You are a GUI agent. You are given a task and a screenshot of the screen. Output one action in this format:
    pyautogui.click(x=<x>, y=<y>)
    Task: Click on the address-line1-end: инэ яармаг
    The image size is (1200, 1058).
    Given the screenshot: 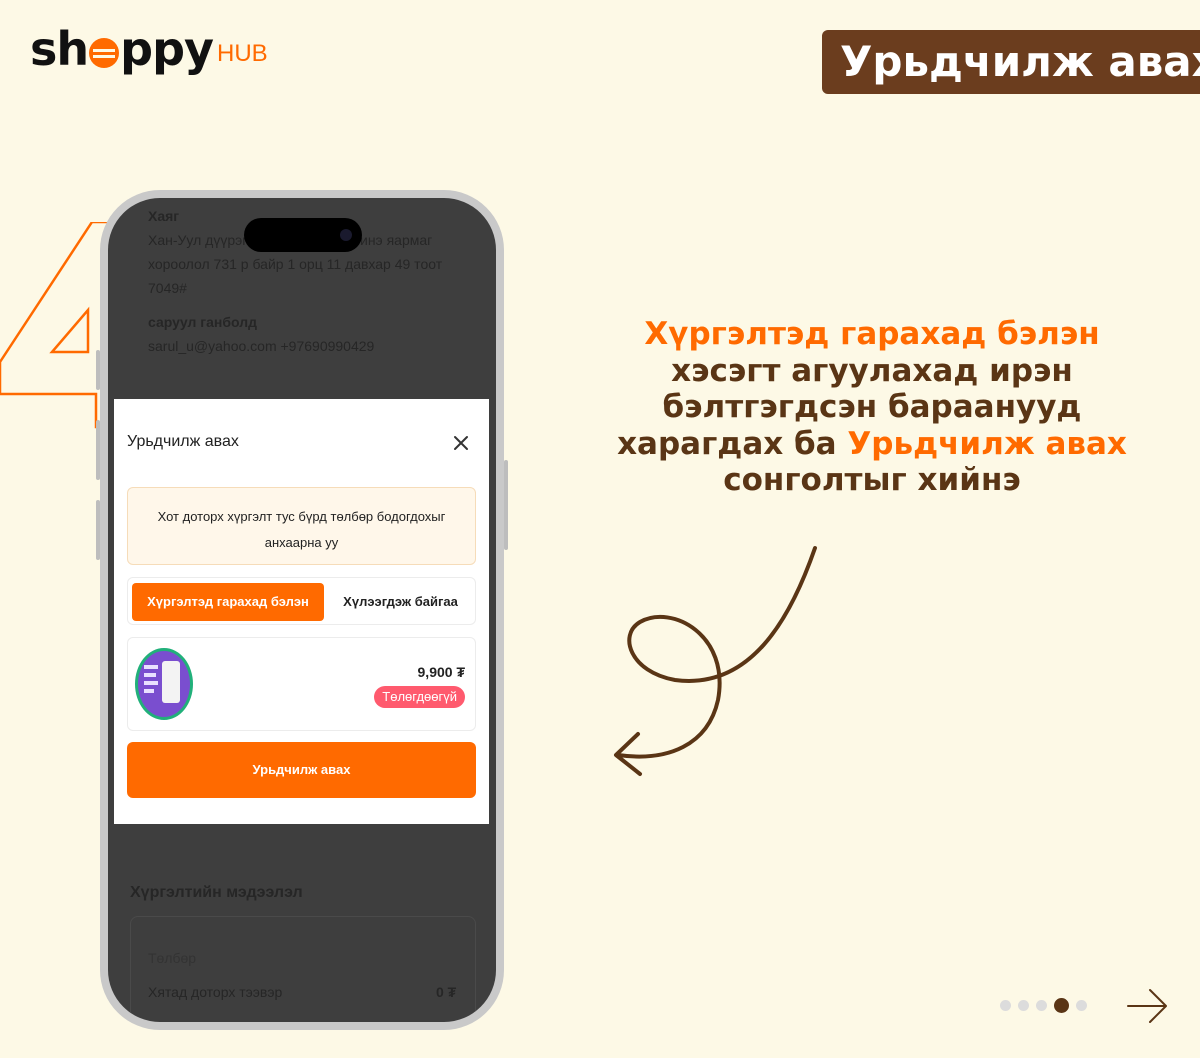 What is the action you would take?
    pyautogui.click(x=396, y=240)
    